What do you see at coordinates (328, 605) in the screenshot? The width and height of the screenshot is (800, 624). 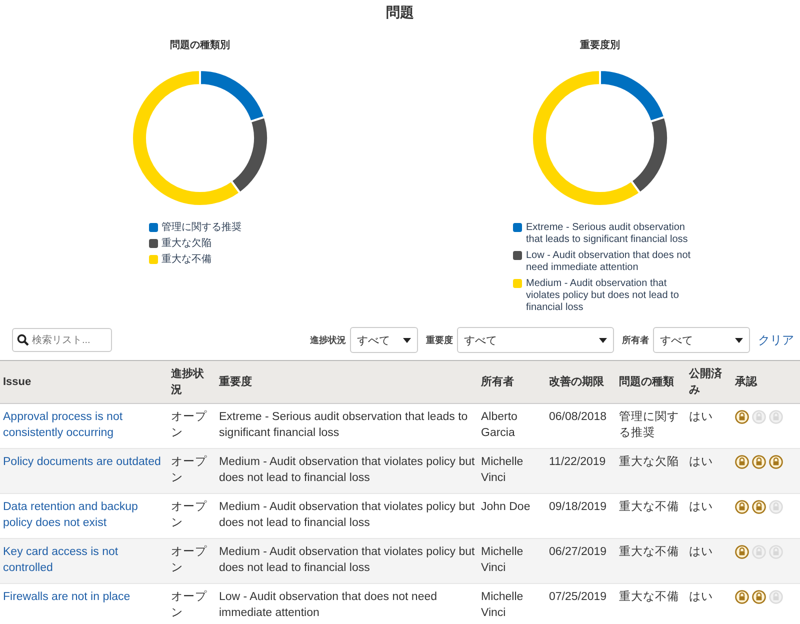 I see `table-cell: Low - Audit observation that does not need immediate attention` at bounding box center [328, 605].